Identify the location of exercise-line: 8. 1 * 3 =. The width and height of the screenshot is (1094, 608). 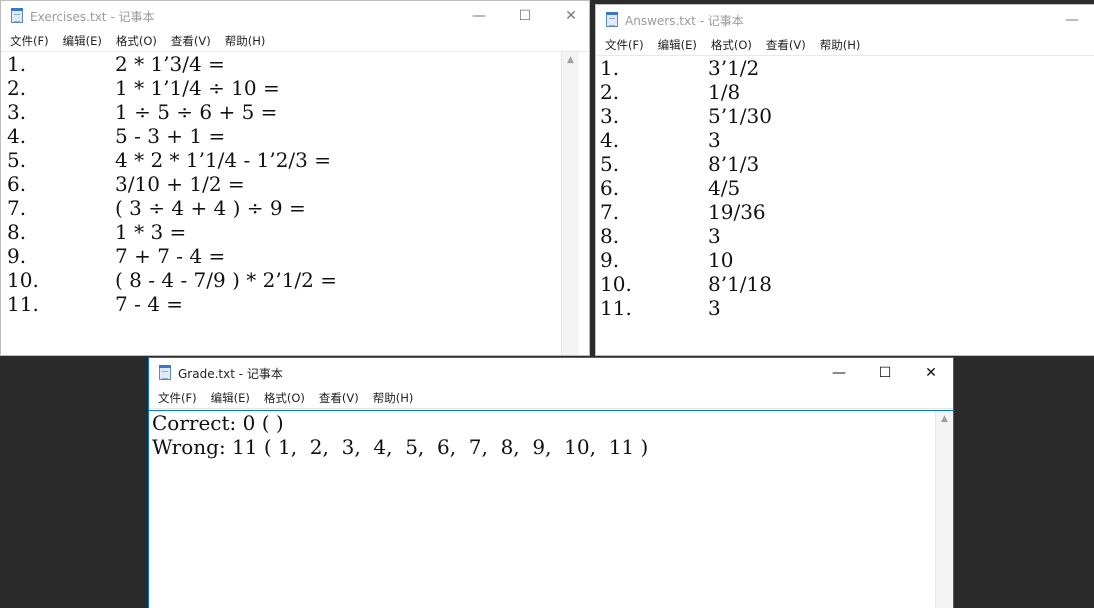
(298, 232).